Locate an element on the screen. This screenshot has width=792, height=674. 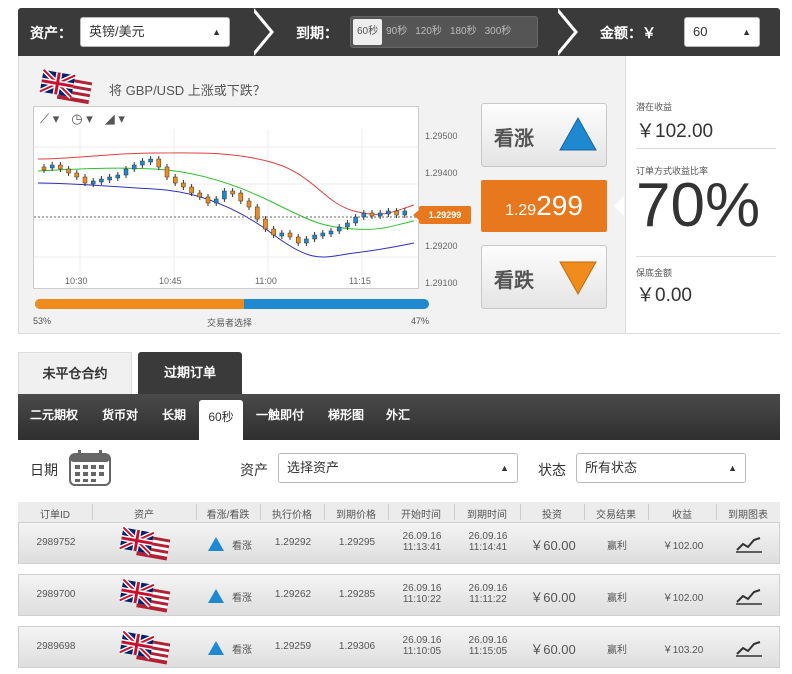
subnav-pairs: 货币对 is located at coordinates (120, 414).